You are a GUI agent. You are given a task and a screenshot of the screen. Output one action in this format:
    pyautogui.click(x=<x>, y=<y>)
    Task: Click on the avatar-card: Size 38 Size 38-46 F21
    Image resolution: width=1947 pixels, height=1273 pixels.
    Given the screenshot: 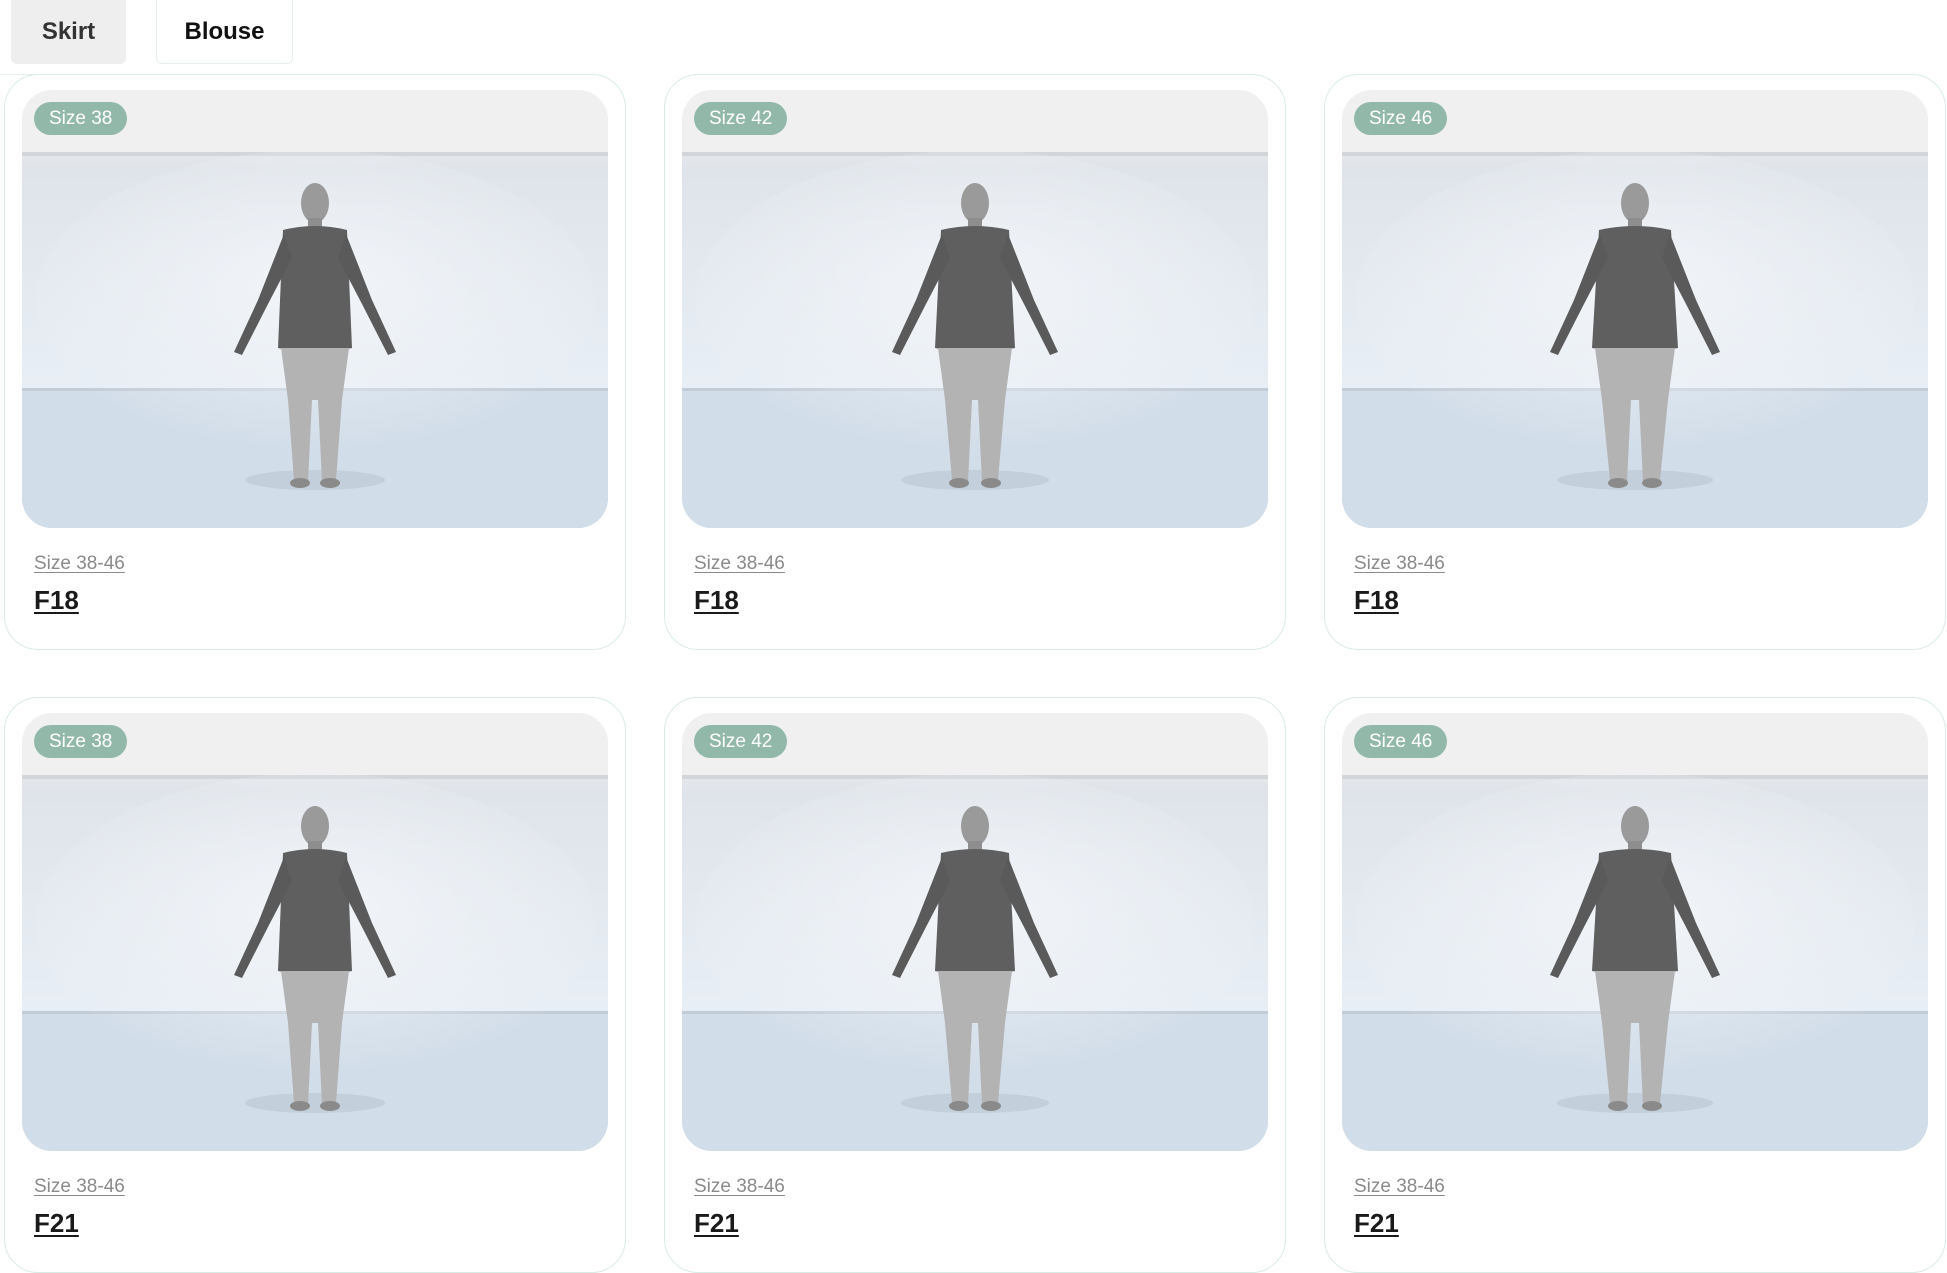 What is the action you would take?
    pyautogui.click(x=315, y=985)
    